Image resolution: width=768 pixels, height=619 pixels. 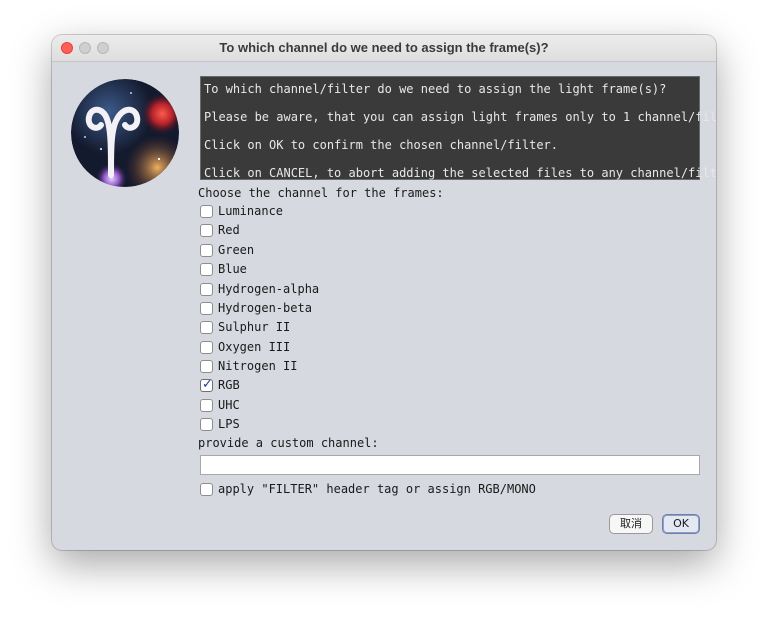 I want to click on channel-option-label: Hydrogen-beta, so click(x=265, y=308).